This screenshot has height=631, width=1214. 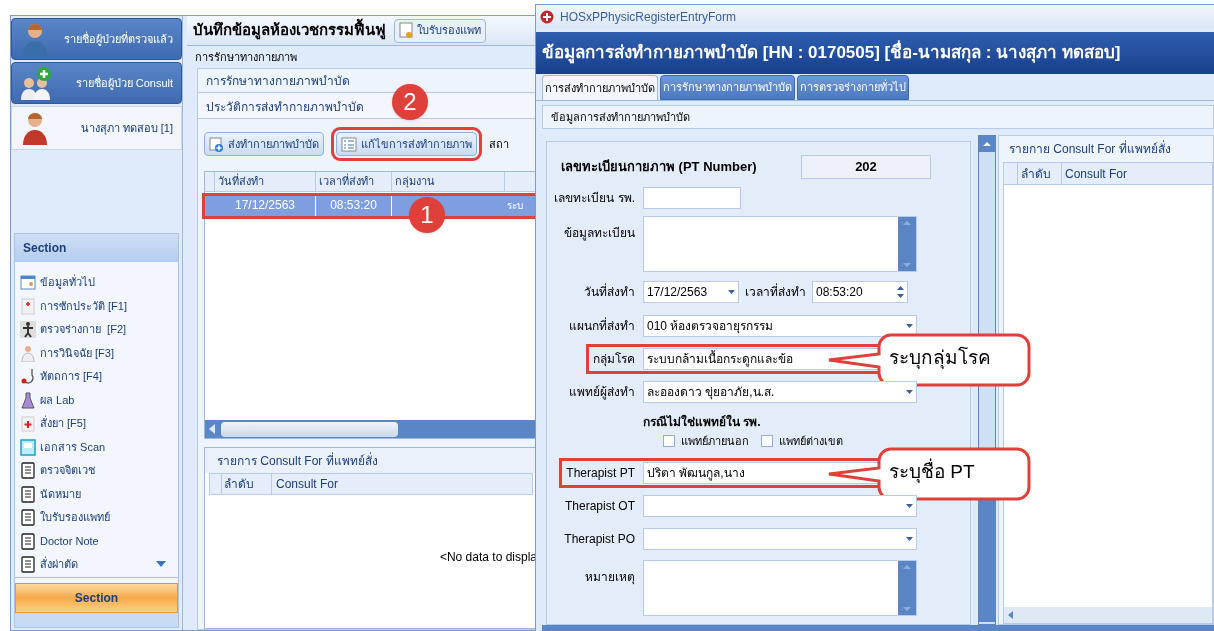 I want to click on clipboard-icon, so click(x=28, y=306).